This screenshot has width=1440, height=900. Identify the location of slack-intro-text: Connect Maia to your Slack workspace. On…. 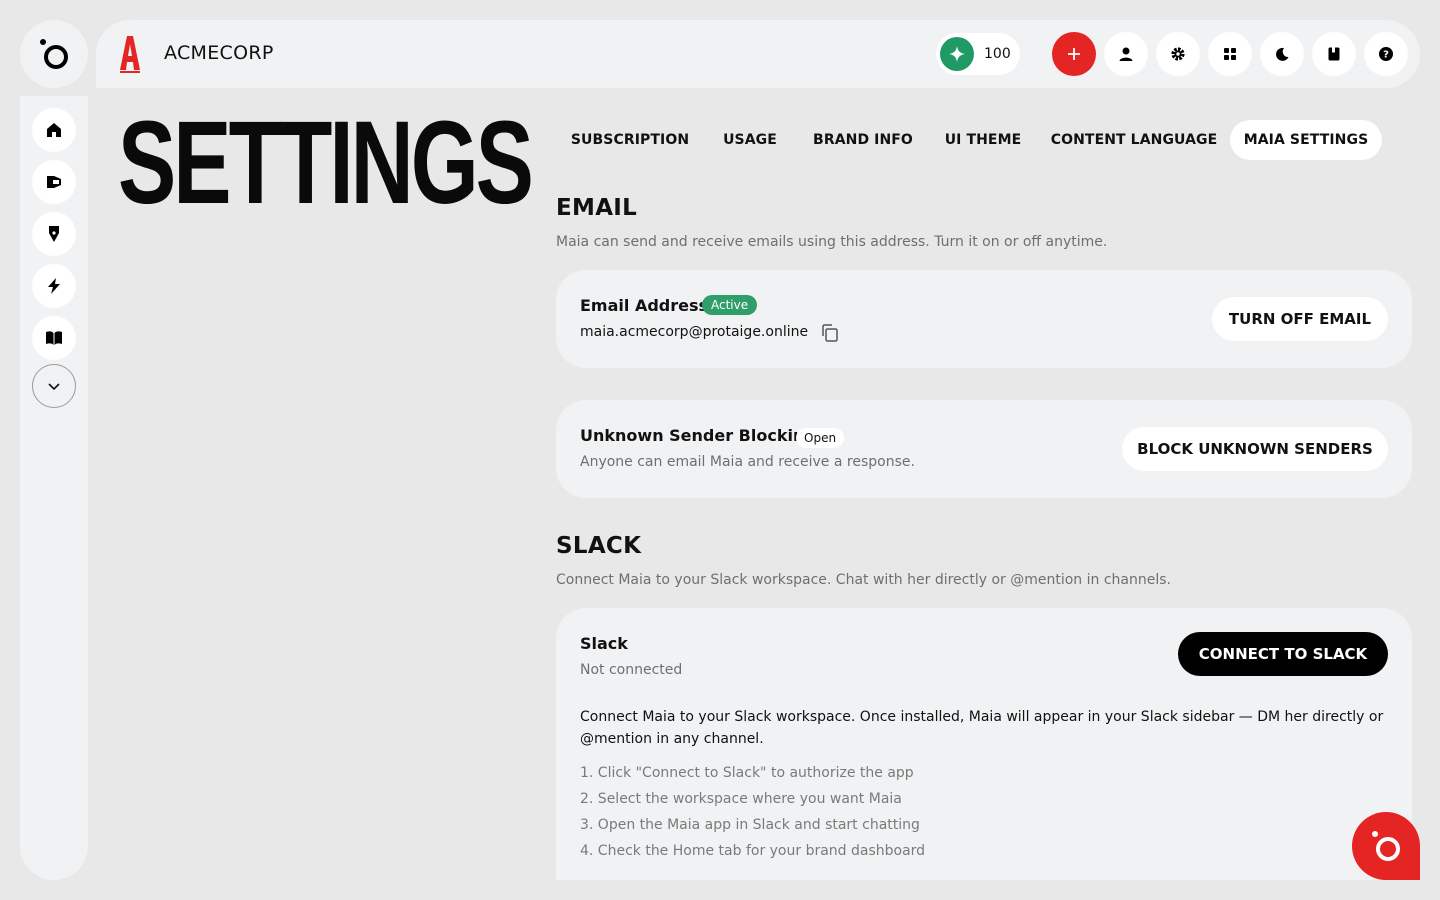
(982, 728).